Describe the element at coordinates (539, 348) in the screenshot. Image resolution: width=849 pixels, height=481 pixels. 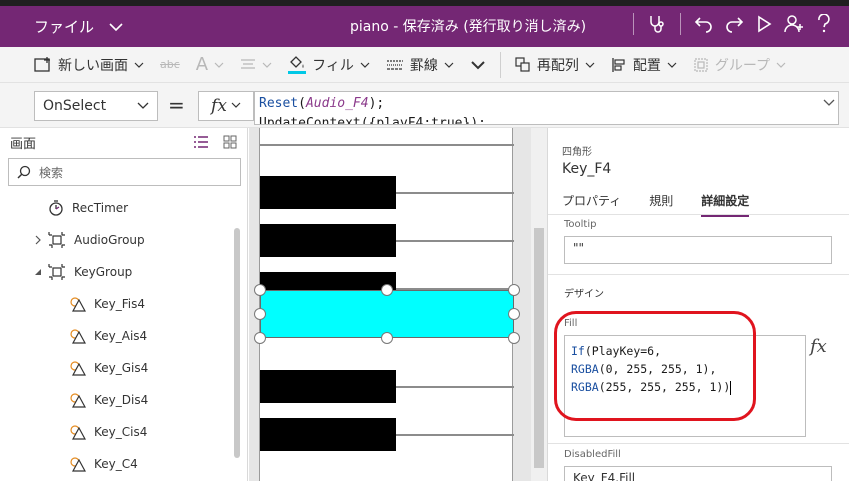
I see `canvas-scrollbar-thumb` at that location.